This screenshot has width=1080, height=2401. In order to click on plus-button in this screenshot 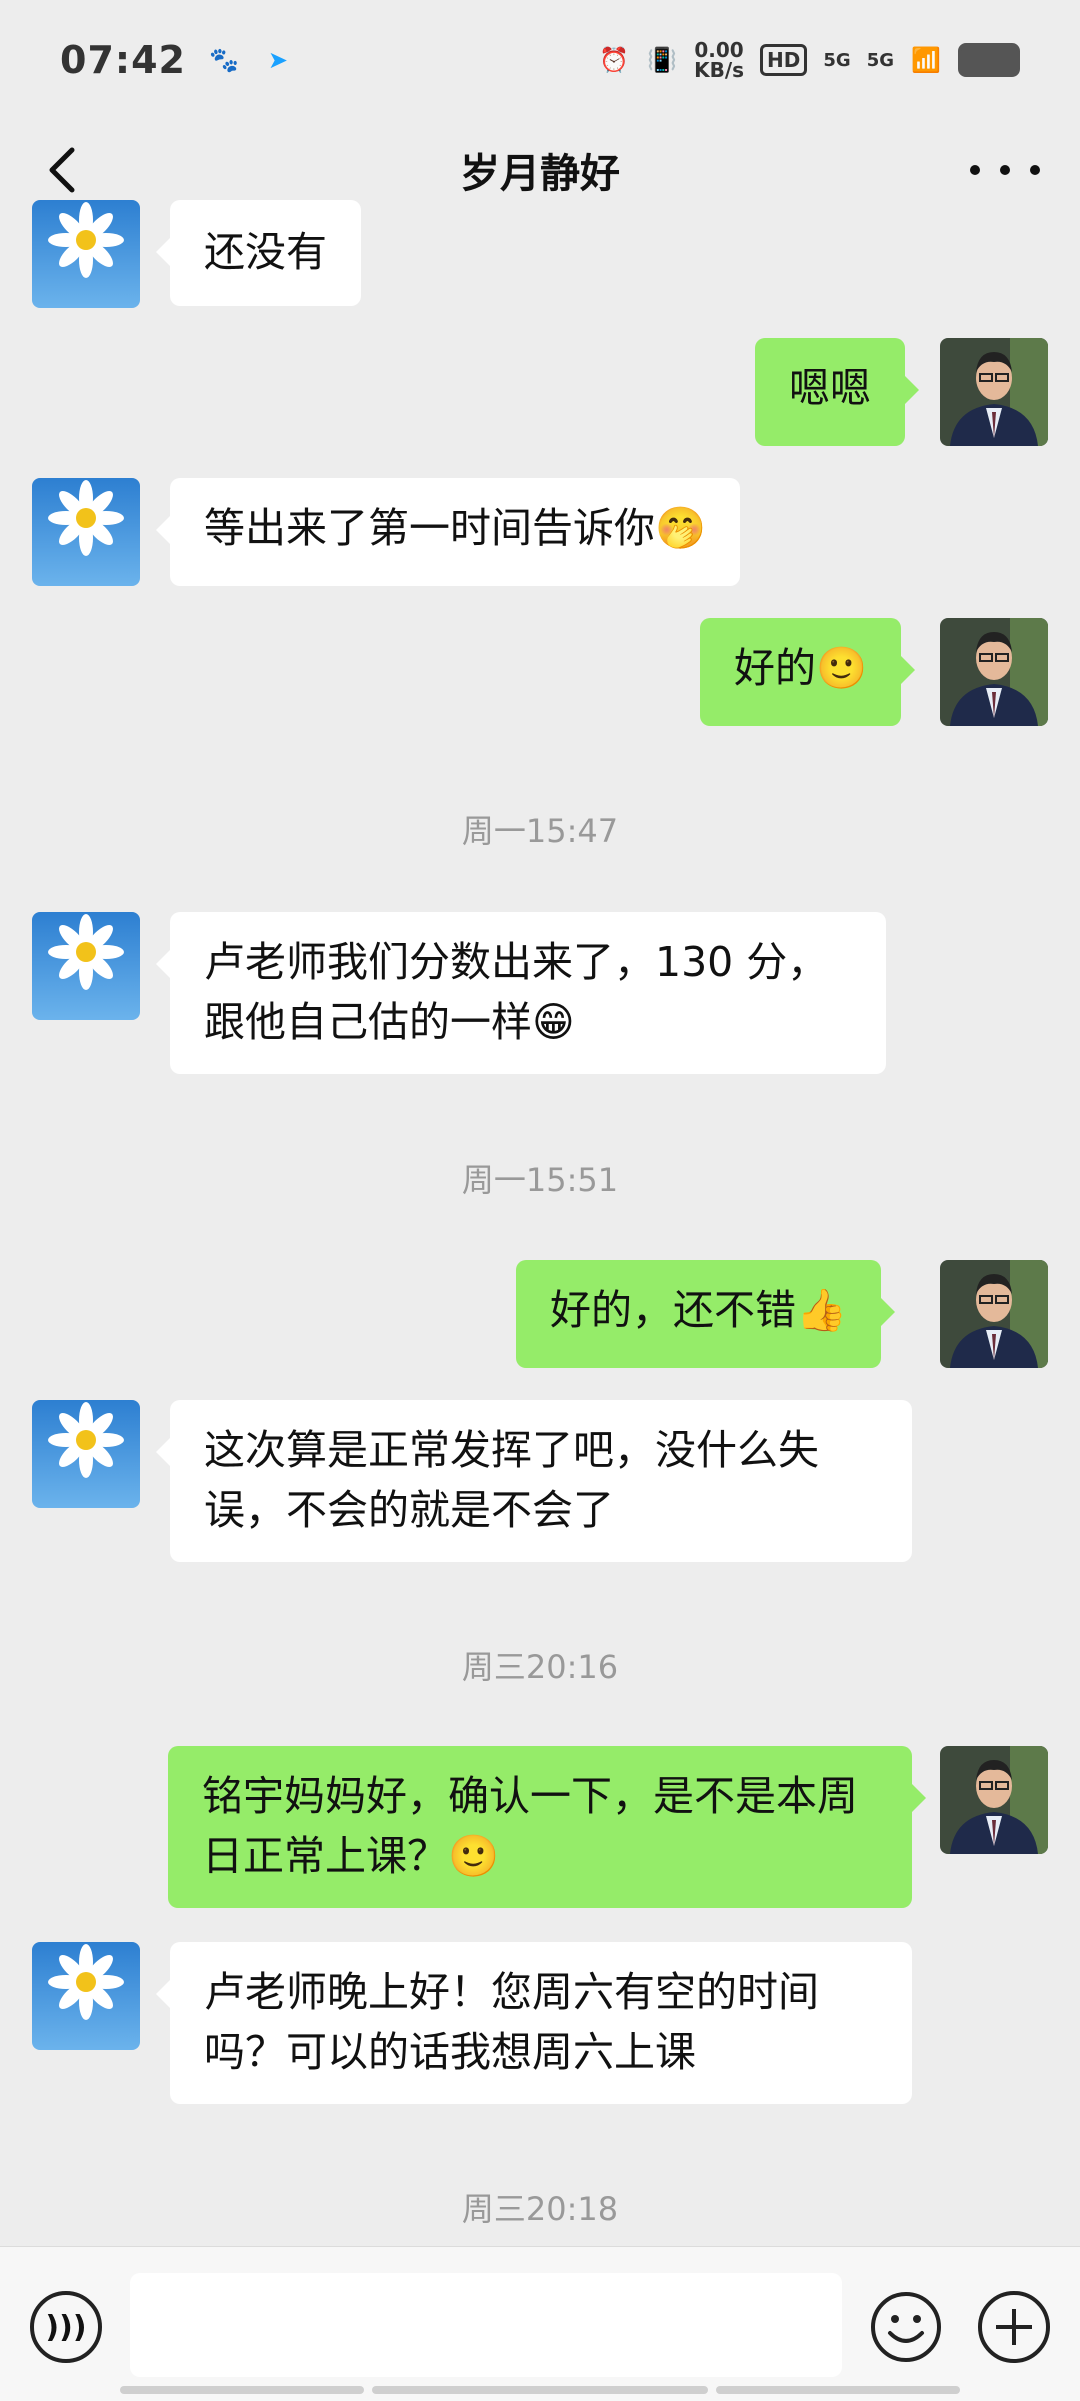, I will do `click(1014, 2327)`.